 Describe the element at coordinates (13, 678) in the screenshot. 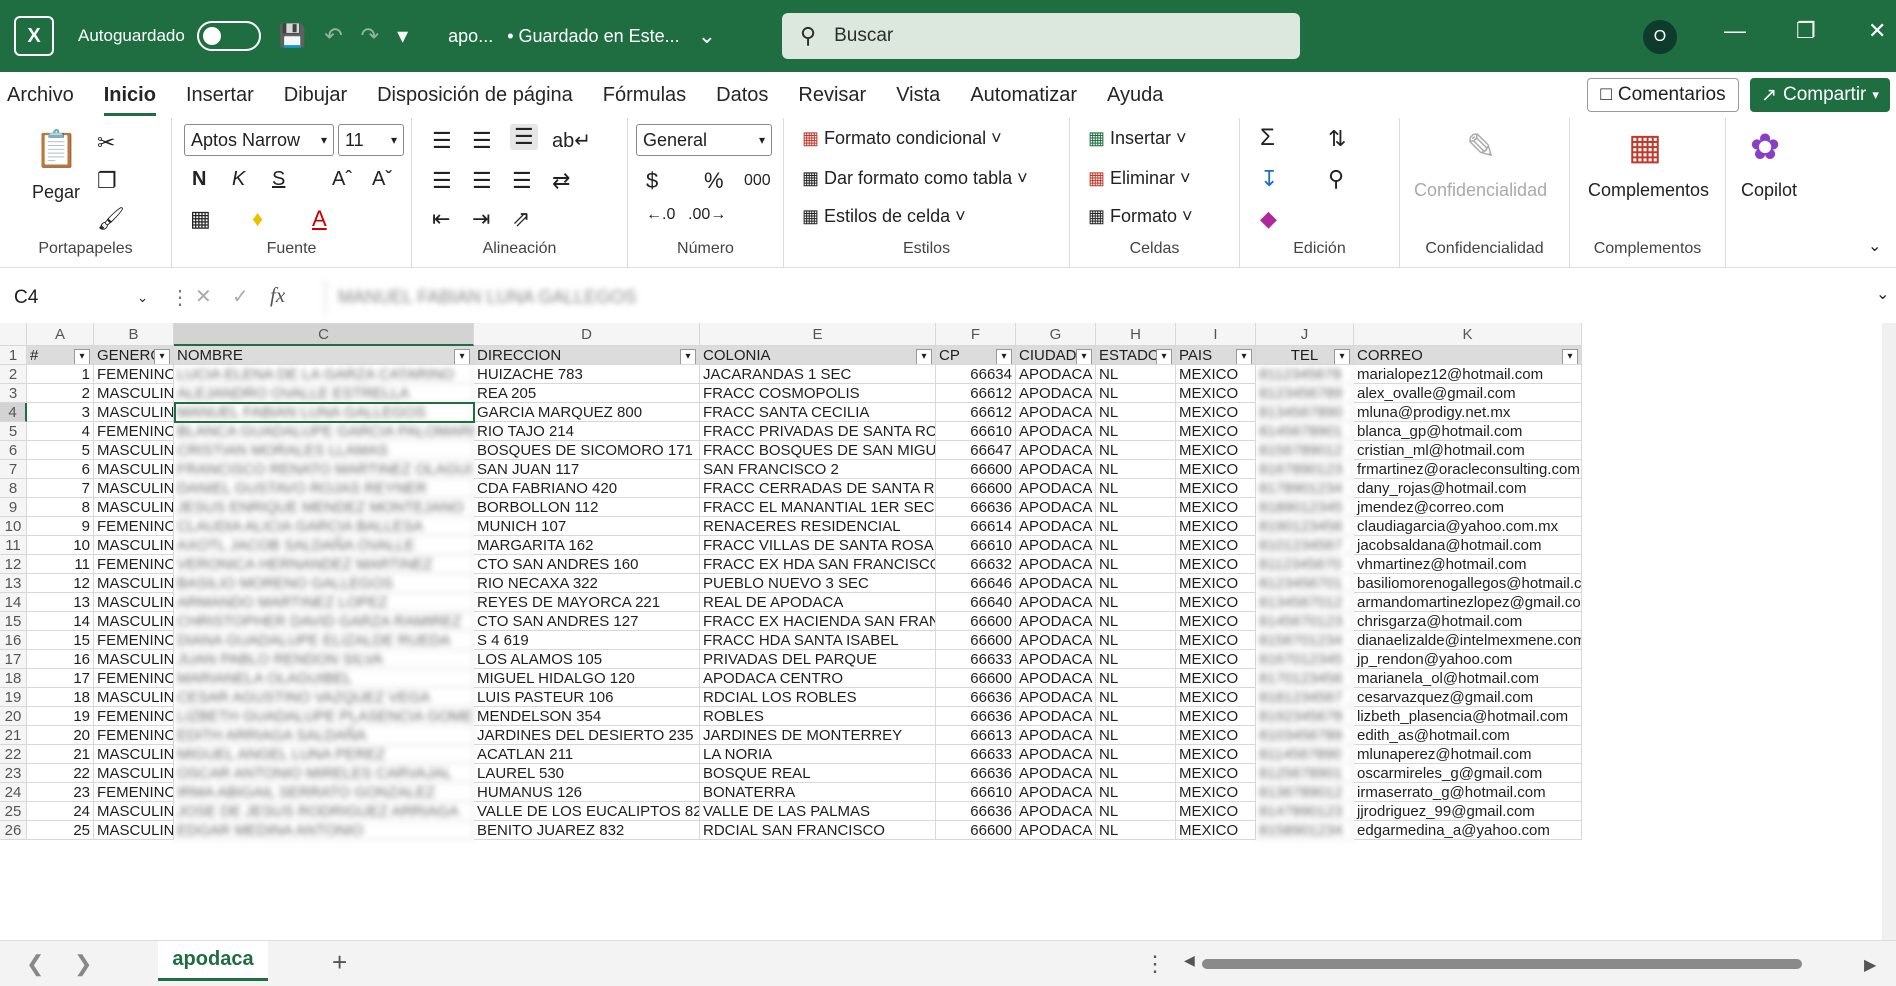

I see `row-header: 18` at that location.